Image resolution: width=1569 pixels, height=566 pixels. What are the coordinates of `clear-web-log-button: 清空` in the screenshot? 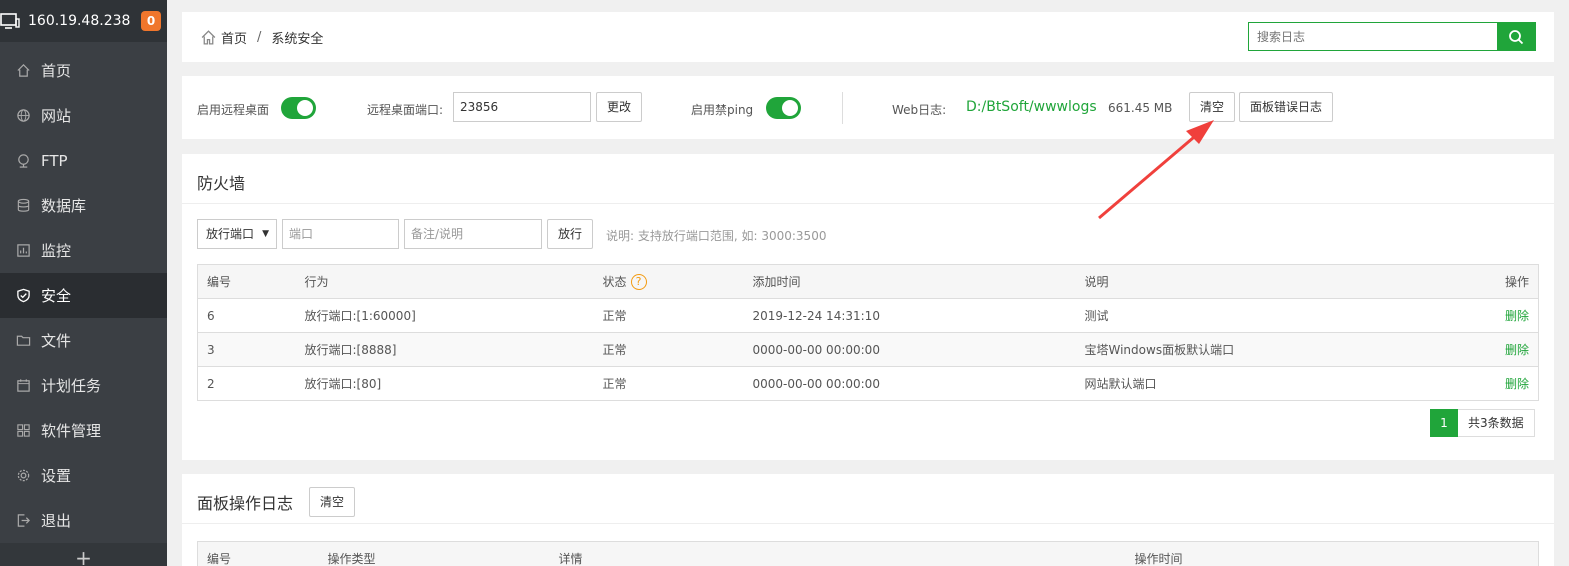 It's located at (1212, 107).